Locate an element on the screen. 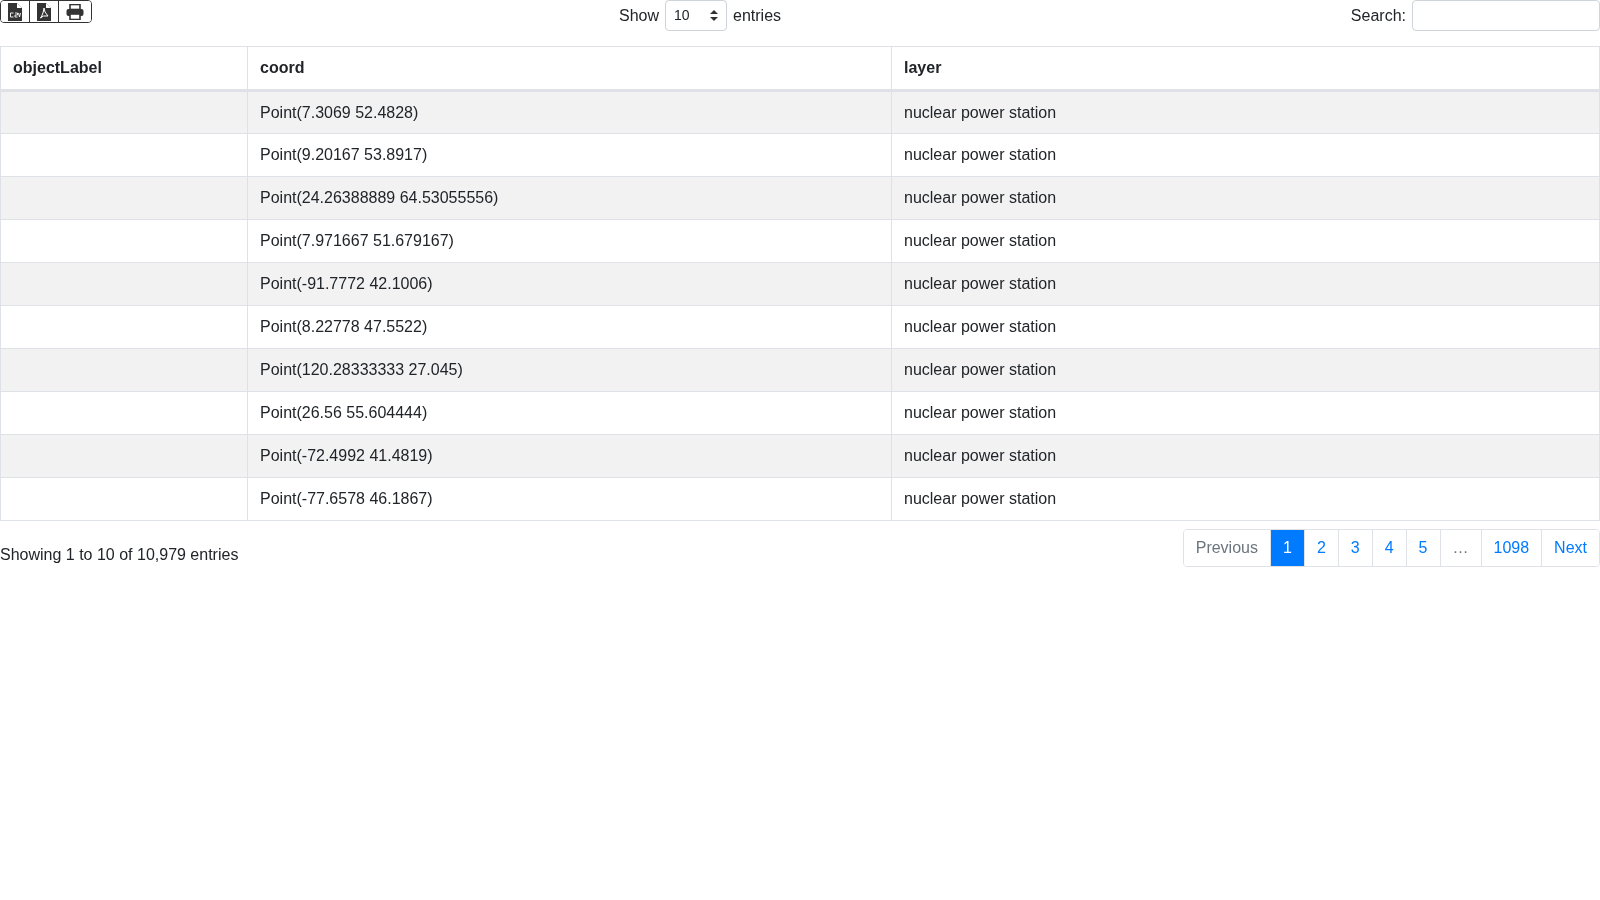 The image size is (1600, 900). table-cell: Point(-91.7772 42.1006) is located at coordinates (569, 284).